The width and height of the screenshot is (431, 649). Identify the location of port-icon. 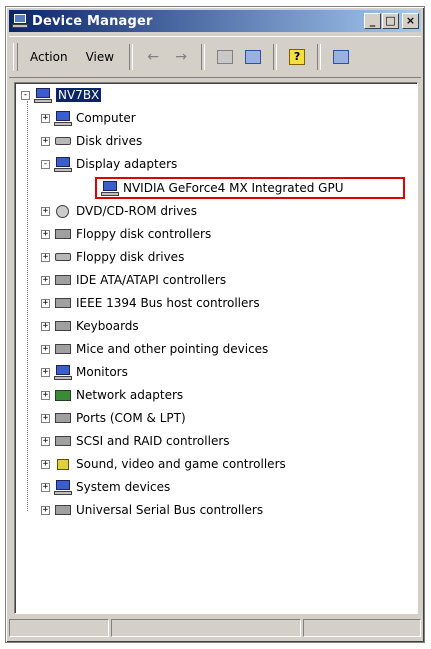
(63, 418).